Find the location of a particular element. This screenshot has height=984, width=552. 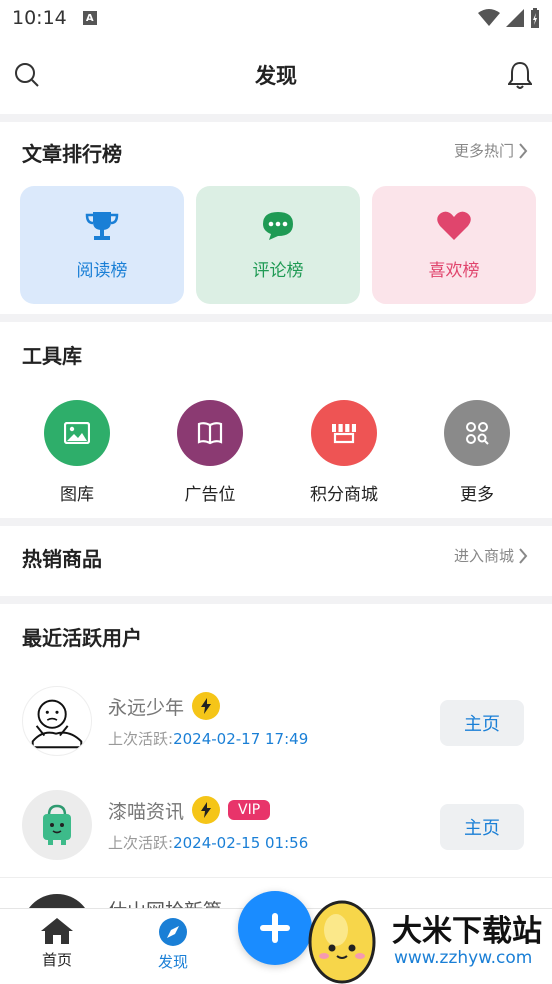

plus-icon is located at coordinates (275, 928).